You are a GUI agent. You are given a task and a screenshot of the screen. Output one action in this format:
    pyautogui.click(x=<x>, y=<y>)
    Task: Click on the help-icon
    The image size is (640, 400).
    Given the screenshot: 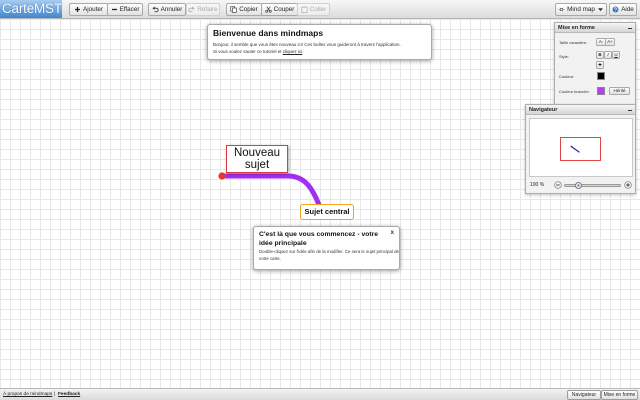 What is the action you would take?
    pyautogui.click(x=615, y=9)
    